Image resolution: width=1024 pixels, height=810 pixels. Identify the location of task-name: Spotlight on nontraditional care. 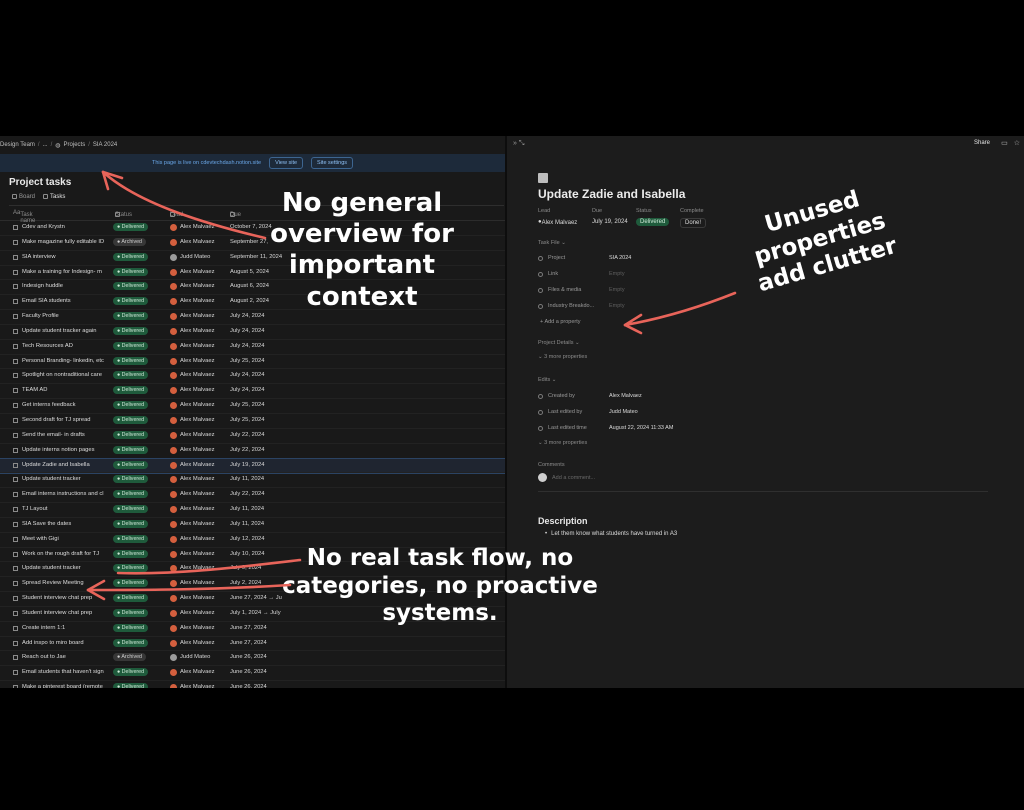
(66, 375).